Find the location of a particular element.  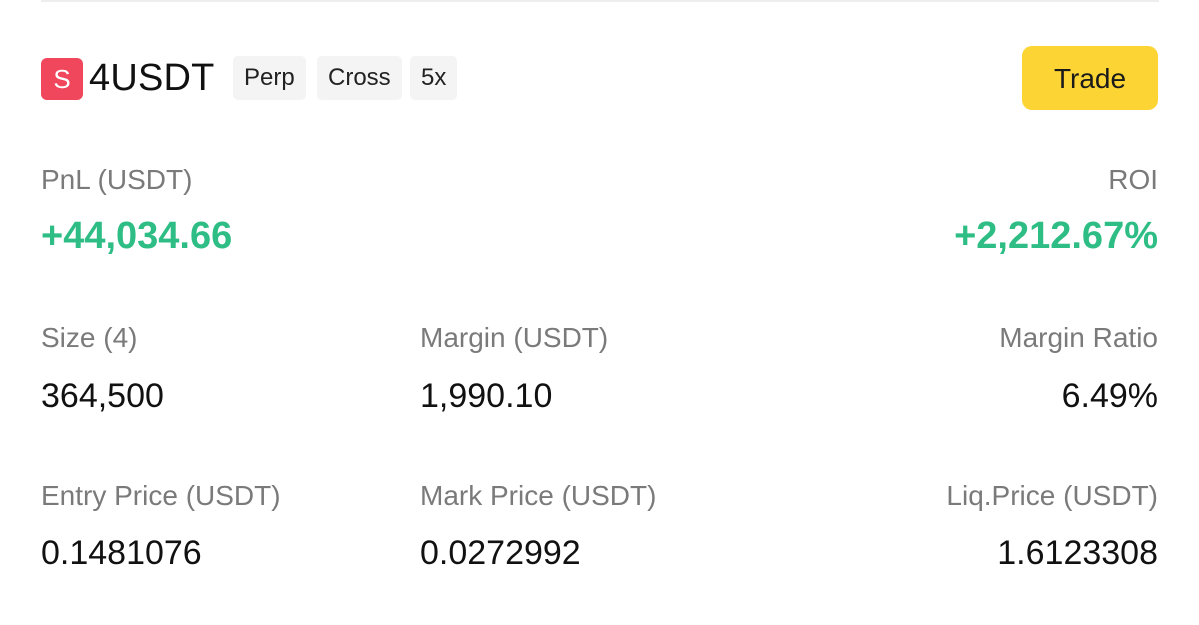

symbol-name: 4USDT is located at coordinates (152, 78).